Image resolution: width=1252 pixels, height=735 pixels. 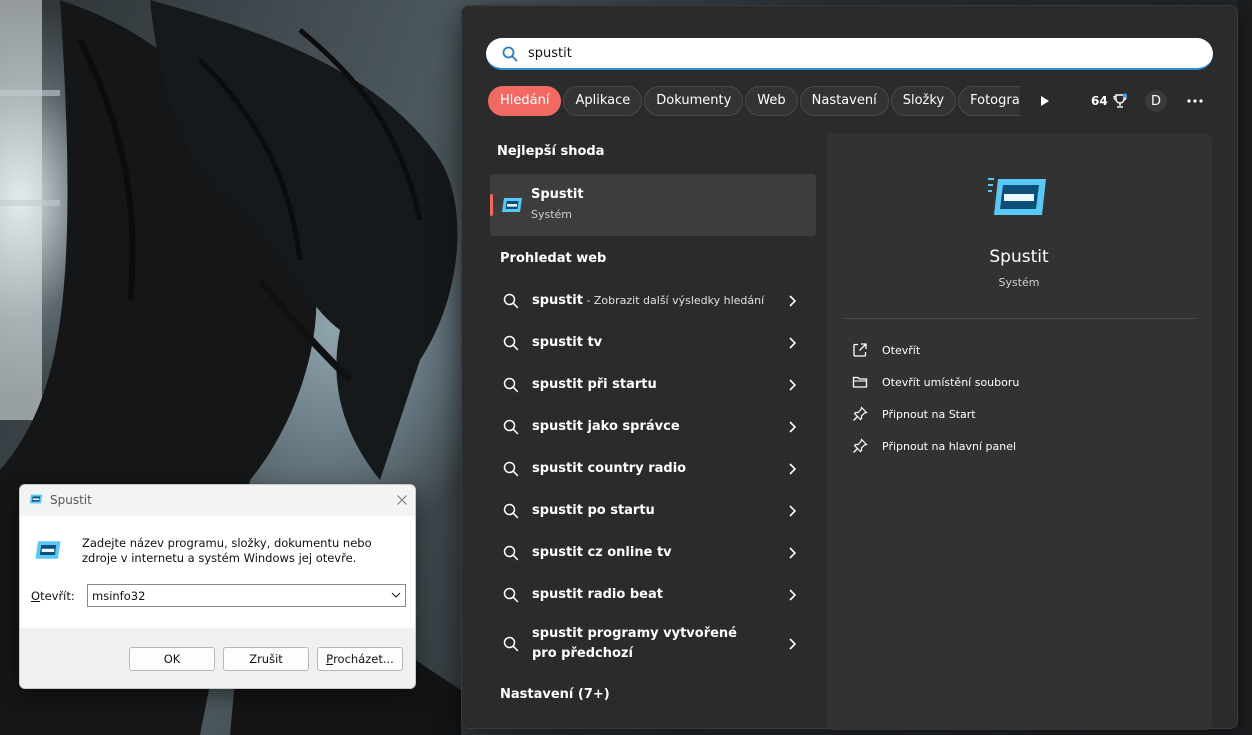 I want to click on web-result-item: spustit country radio, so click(x=653, y=469).